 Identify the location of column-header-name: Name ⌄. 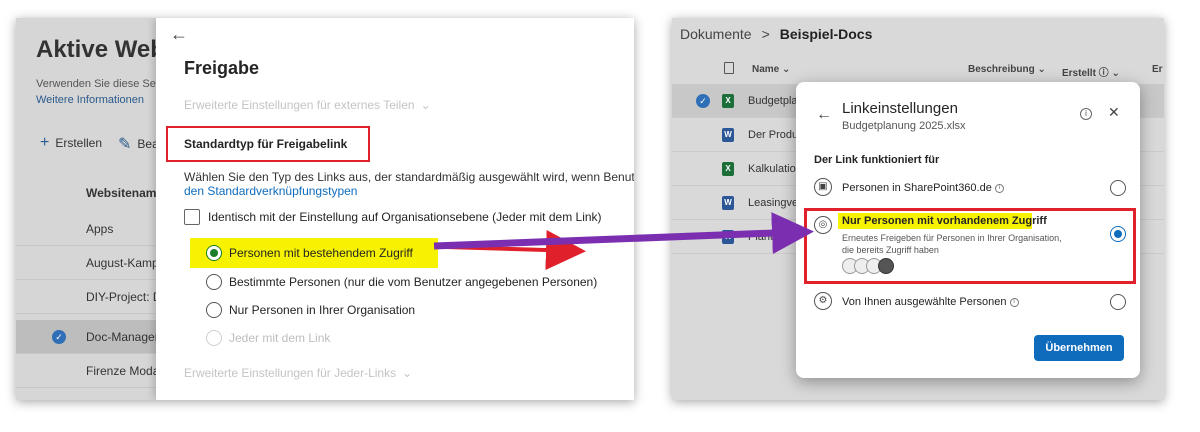
(771, 69).